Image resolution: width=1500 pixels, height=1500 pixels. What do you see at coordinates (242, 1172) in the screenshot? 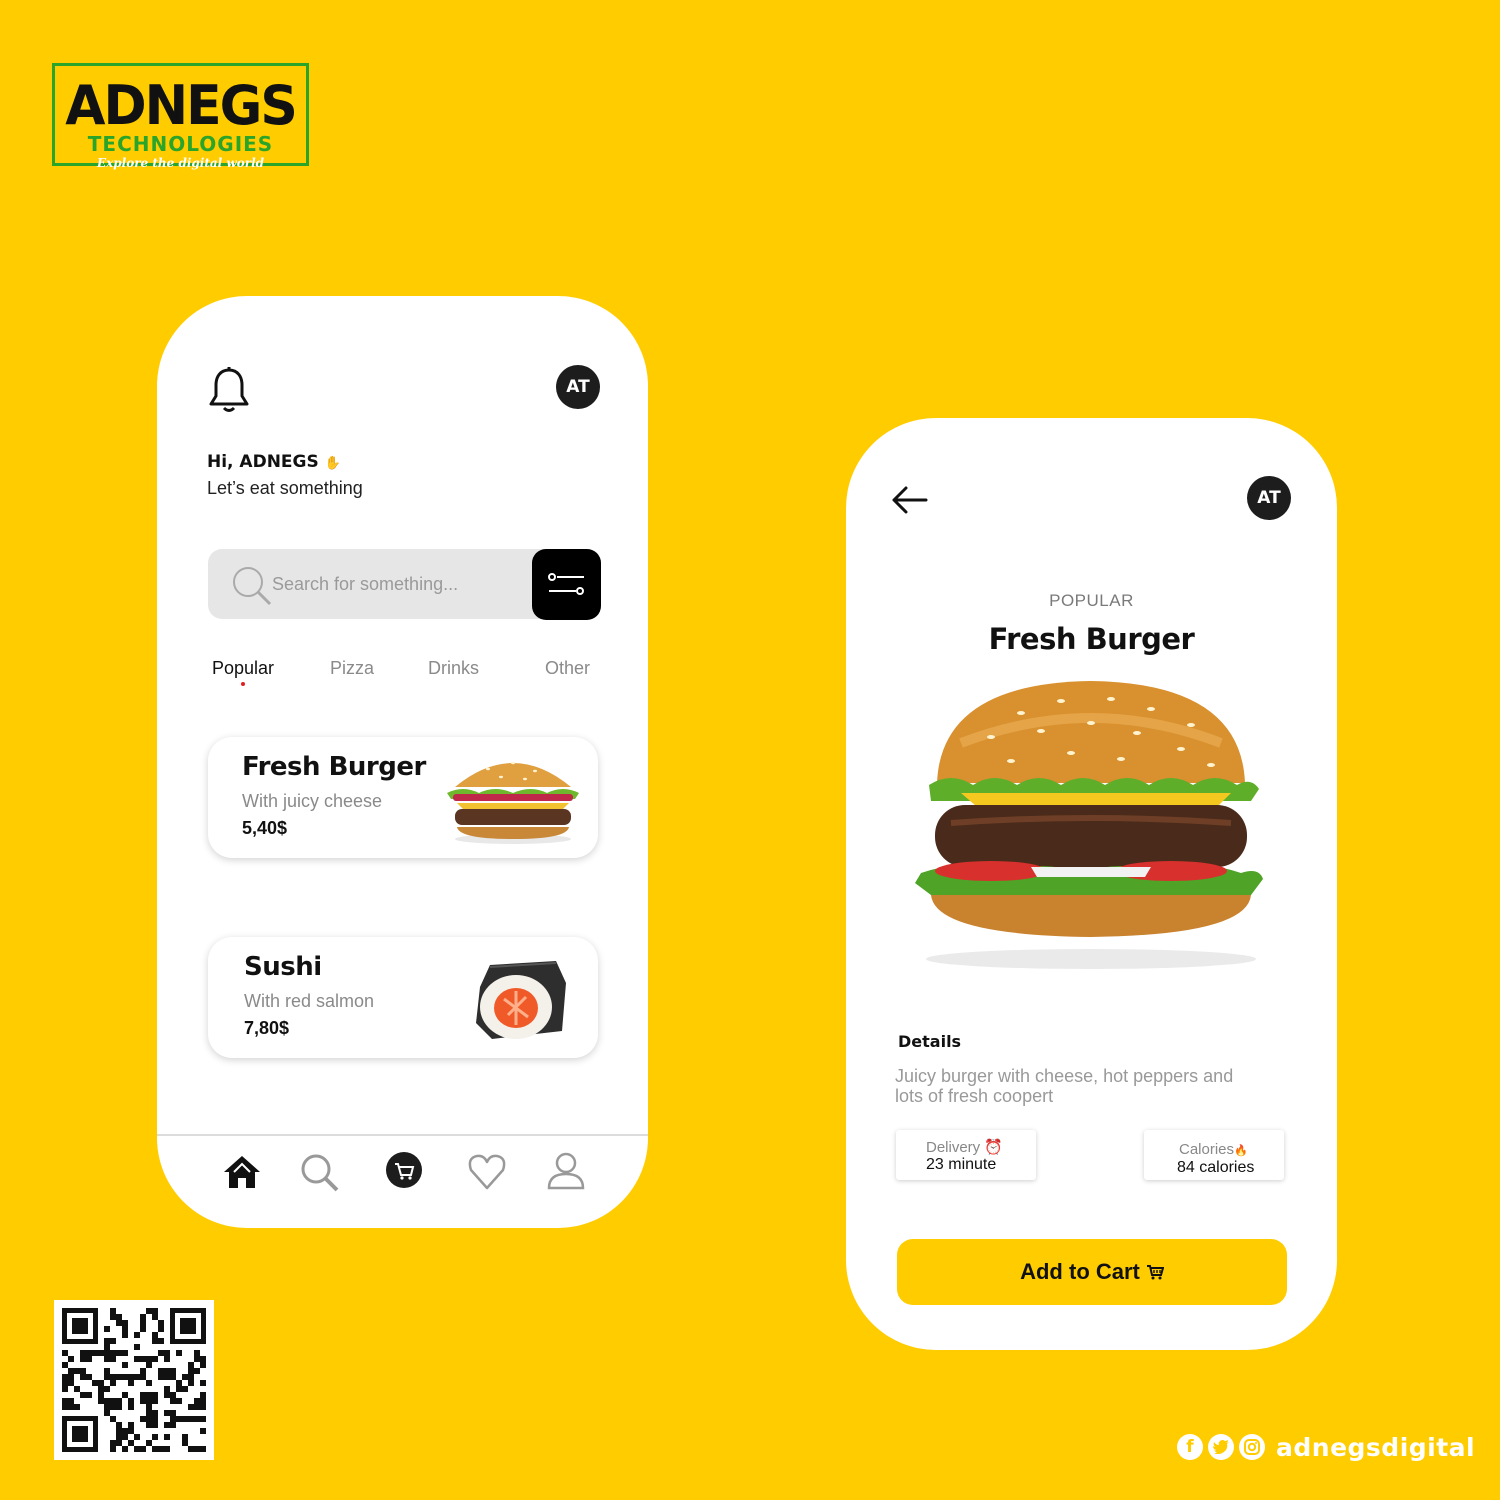
I see `home-icon` at bounding box center [242, 1172].